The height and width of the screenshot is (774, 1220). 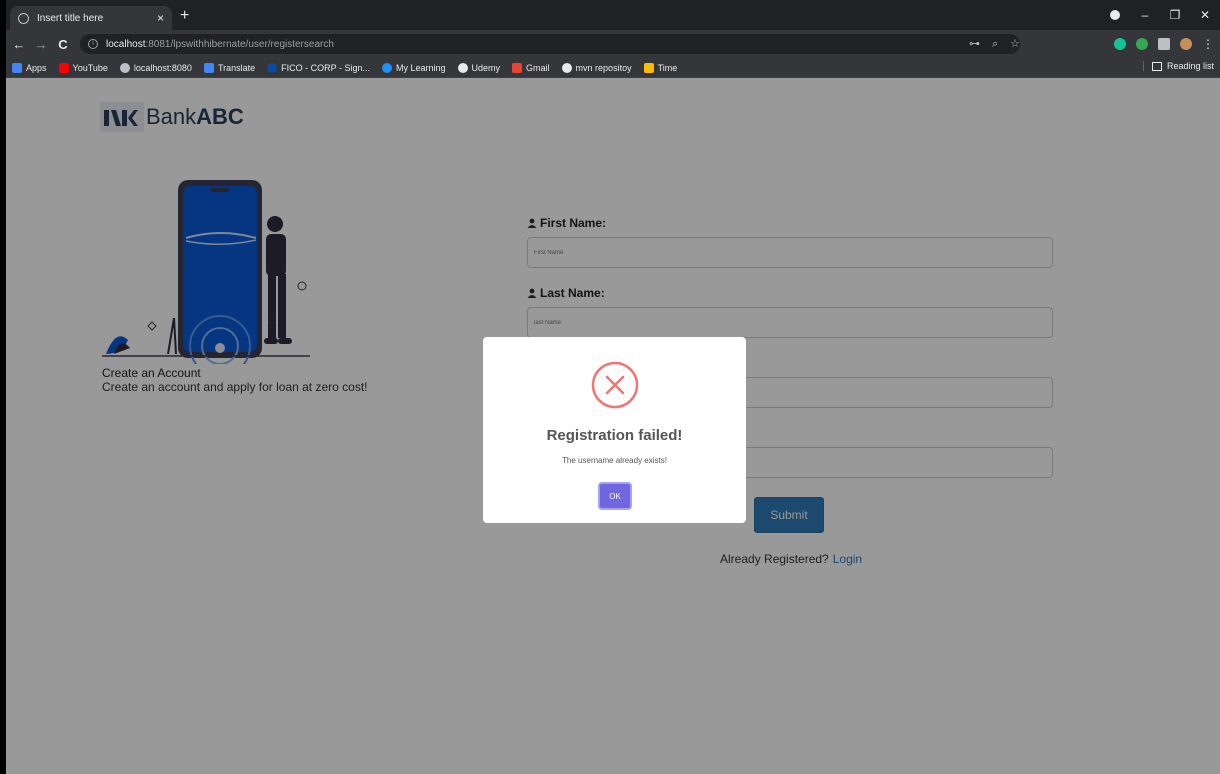 What do you see at coordinates (615, 496) in the screenshot?
I see `ok-button: OK` at bounding box center [615, 496].